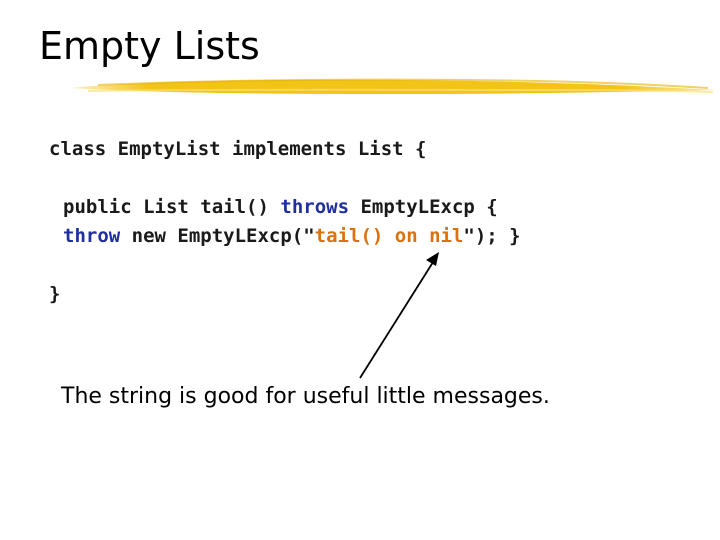  What do you see at coordinates (399, 315) in the screenshot?
I see `annotation-arrow` at bounding box center [399, 315].